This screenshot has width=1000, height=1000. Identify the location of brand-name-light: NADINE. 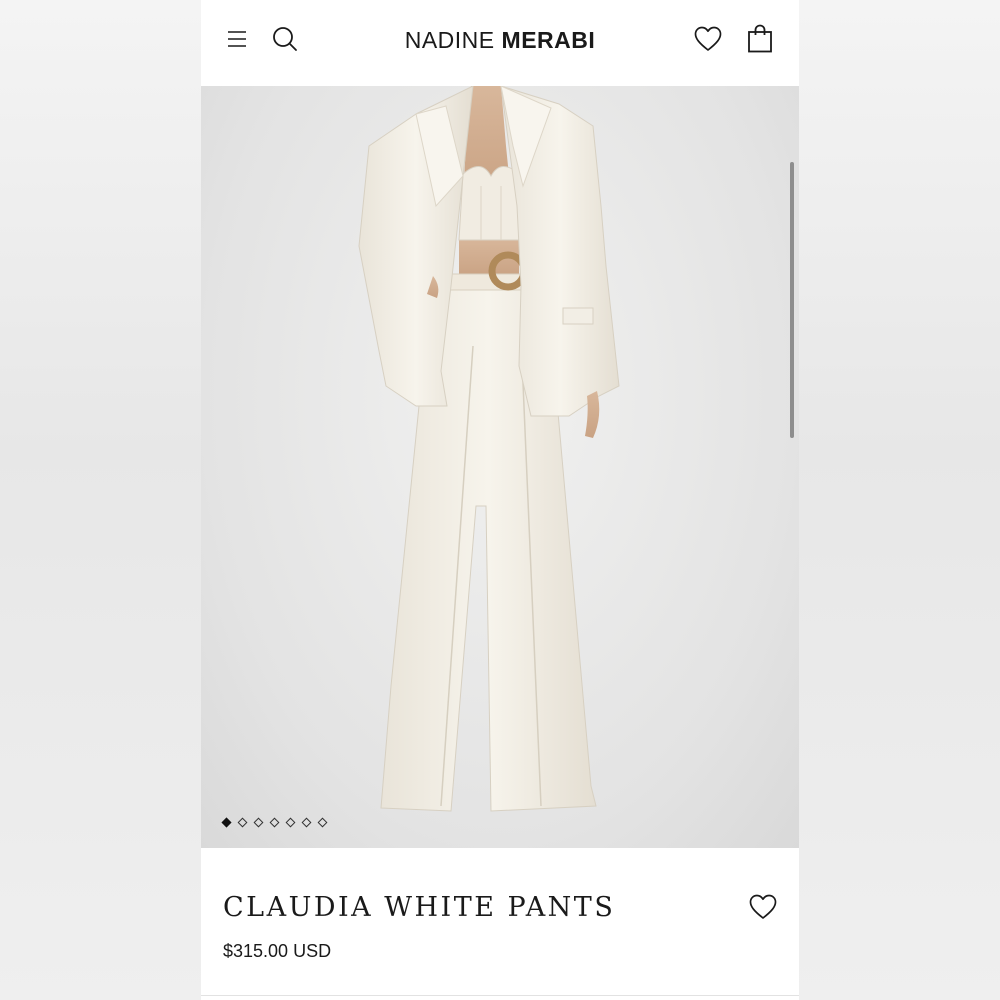
(453, 40).